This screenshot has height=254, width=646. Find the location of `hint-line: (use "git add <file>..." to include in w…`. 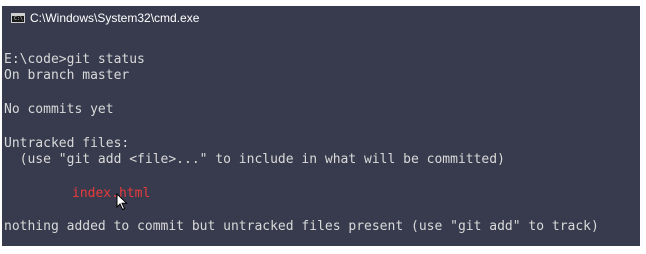

hint-line: (use "git add <file>..." to include in w… is located at coordinates (254, 159).